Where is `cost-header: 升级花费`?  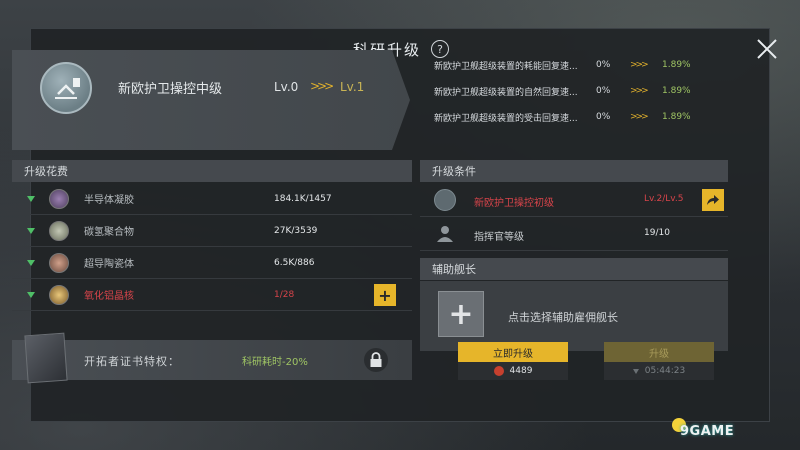
cost-header: 升级花费 is located at coordinates (212, 171).